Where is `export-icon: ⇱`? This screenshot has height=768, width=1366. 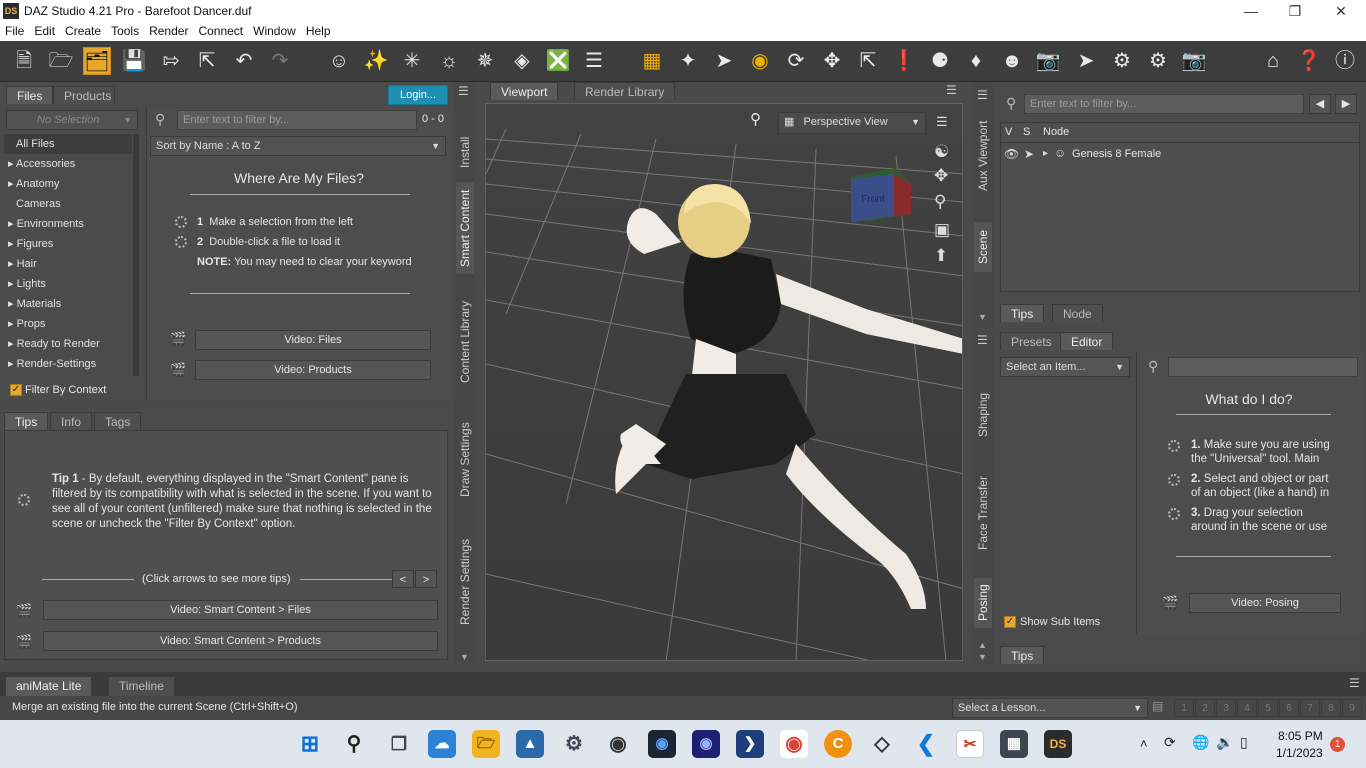
export-icon: ⇱ is located at coordinates (207, 61).